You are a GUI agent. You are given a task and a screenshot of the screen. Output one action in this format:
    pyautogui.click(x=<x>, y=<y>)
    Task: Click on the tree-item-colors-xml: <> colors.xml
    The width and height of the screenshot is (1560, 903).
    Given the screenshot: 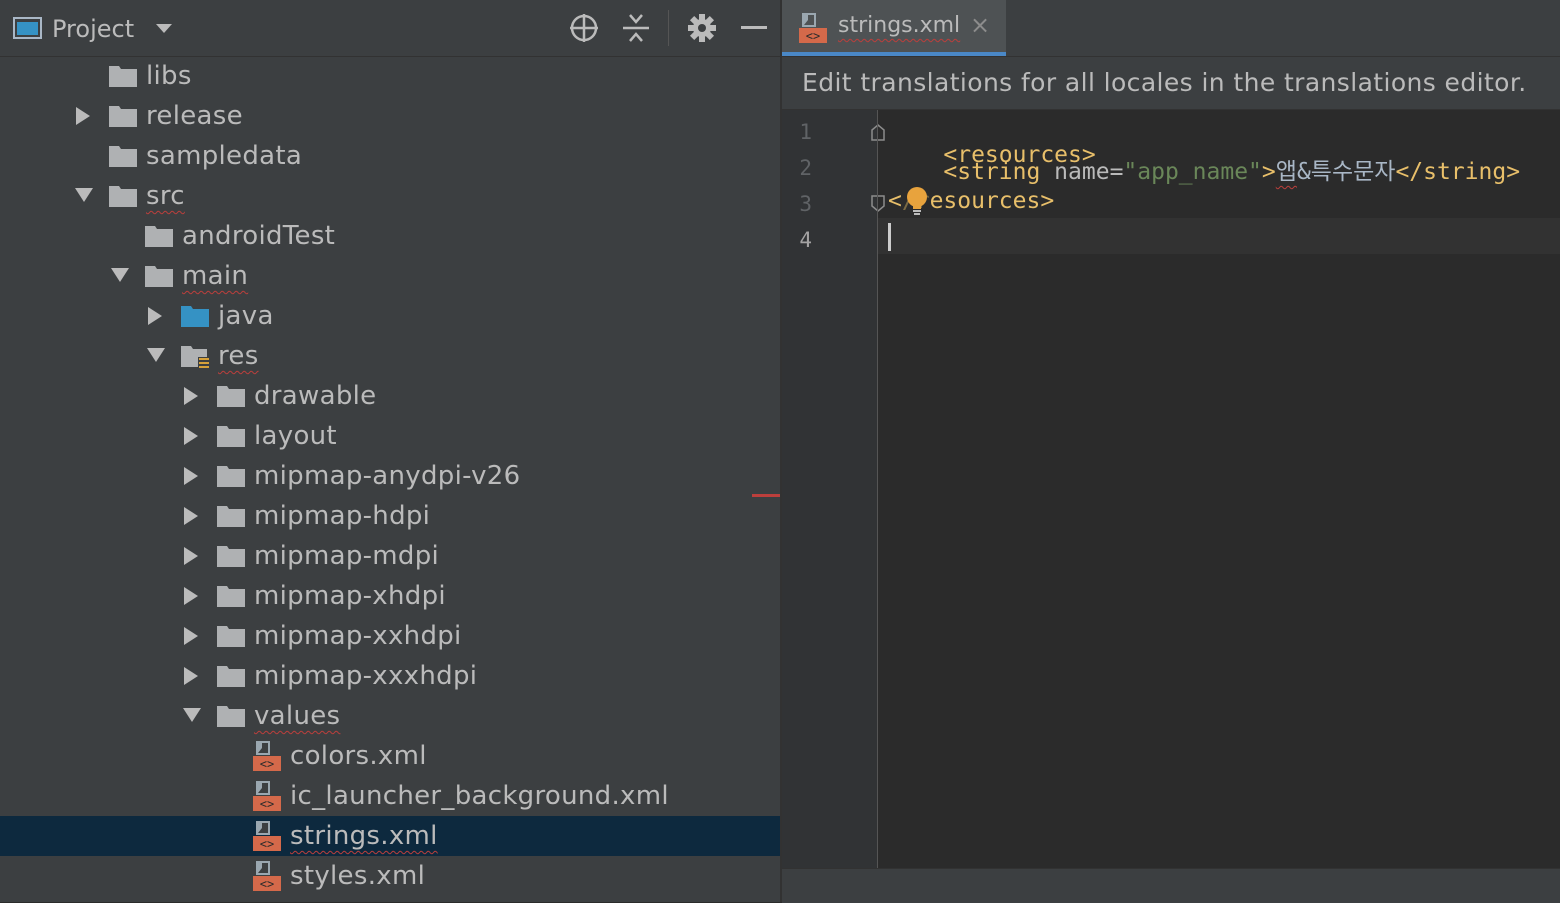 What is the action you would take?
    pyautogui.click(x=390, y=756)
    